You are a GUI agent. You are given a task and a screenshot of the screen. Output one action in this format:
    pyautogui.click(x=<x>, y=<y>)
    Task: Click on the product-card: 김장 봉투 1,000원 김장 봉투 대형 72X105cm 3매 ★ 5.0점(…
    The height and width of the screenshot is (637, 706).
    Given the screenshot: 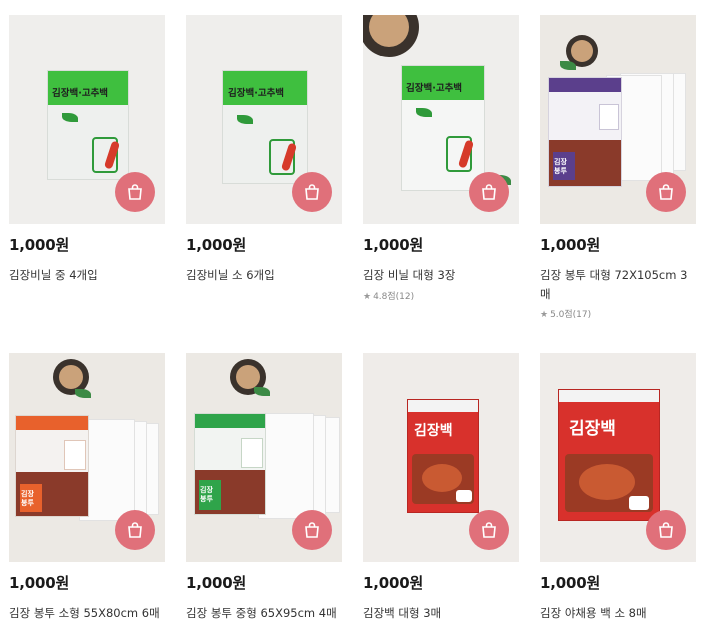 What is the action you would take?
    pyautogui.click(x=618, y=167)
    